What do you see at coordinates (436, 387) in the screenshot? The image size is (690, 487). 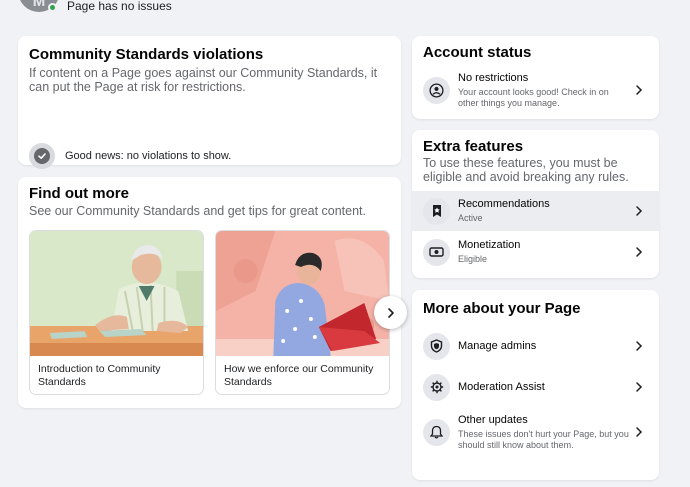 I see `gear-icon` at bounding box center [436, 387].